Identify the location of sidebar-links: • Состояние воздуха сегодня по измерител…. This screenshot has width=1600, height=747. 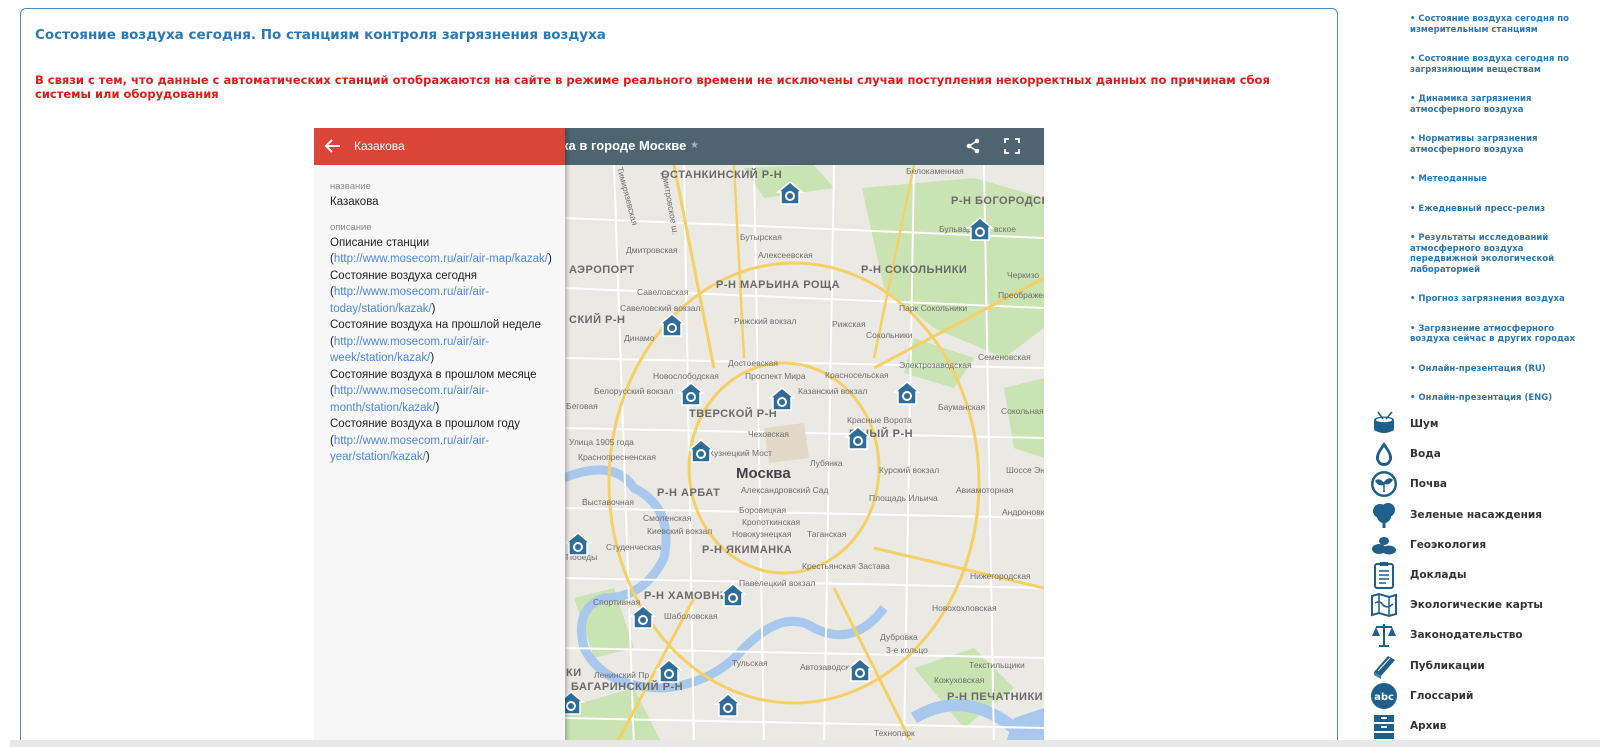
(1501, 218).